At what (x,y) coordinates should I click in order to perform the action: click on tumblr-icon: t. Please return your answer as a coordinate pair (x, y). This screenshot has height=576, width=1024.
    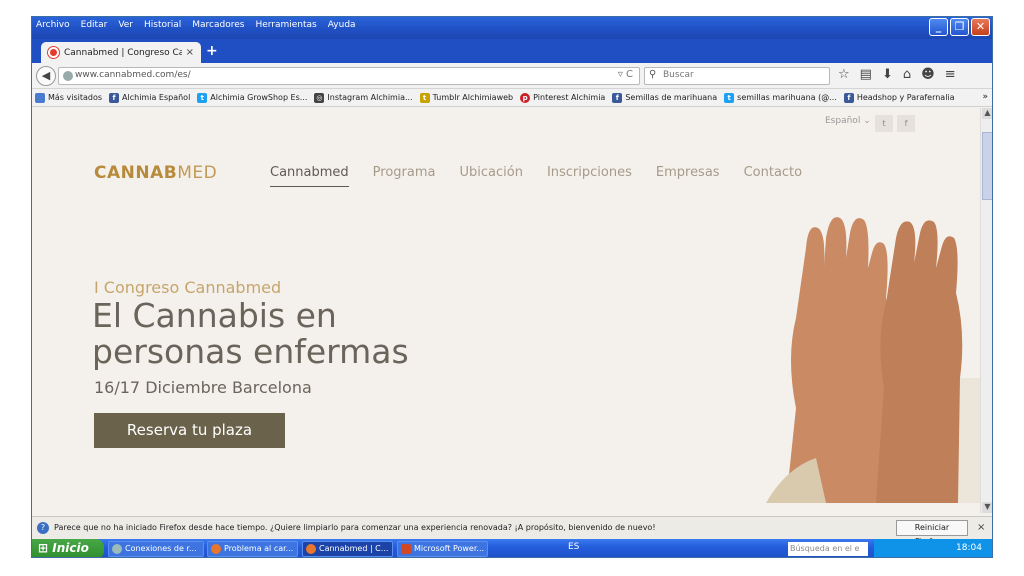
    Looking at the image, I should click on (424, 97).